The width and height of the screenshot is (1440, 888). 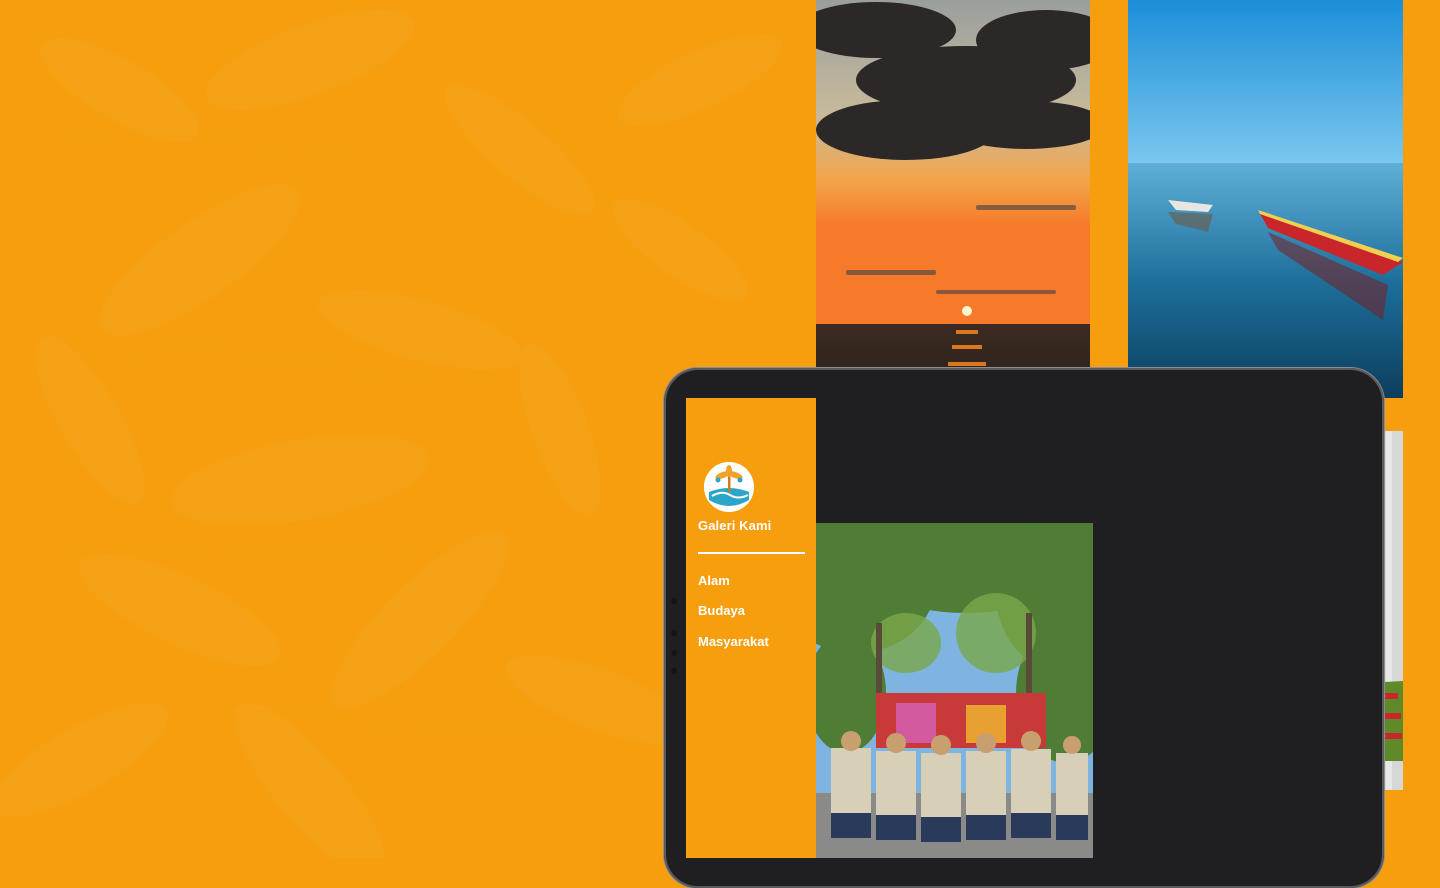 I want to click on tablet-screen-top-bezel, so click(x=1015, y=393).